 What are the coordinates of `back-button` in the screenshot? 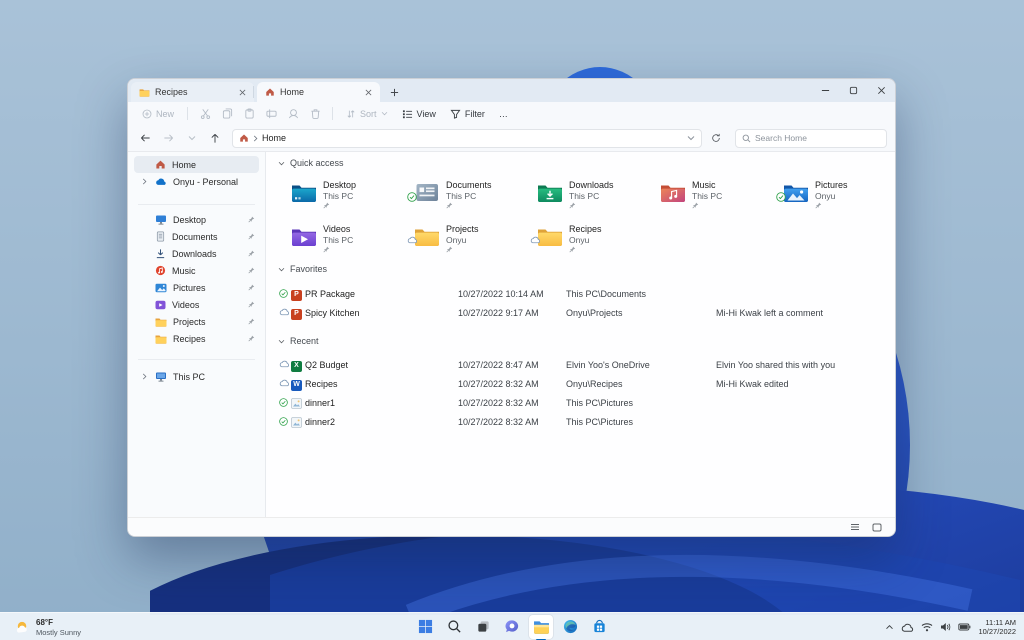 It's located at (145, 138).